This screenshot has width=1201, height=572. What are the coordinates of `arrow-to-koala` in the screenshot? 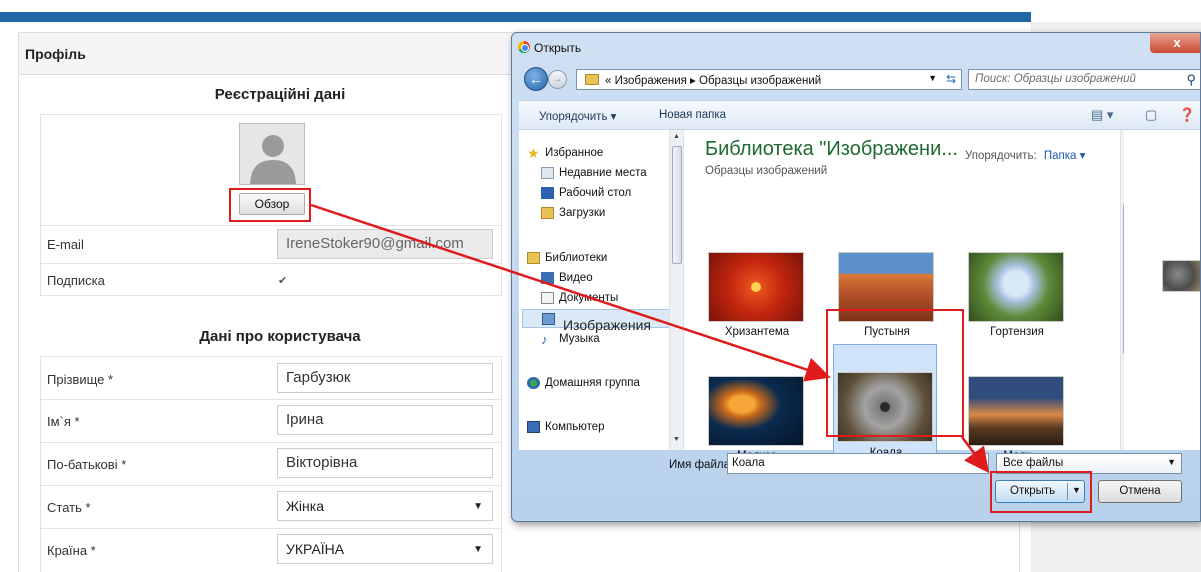 It's located at (570, 292).